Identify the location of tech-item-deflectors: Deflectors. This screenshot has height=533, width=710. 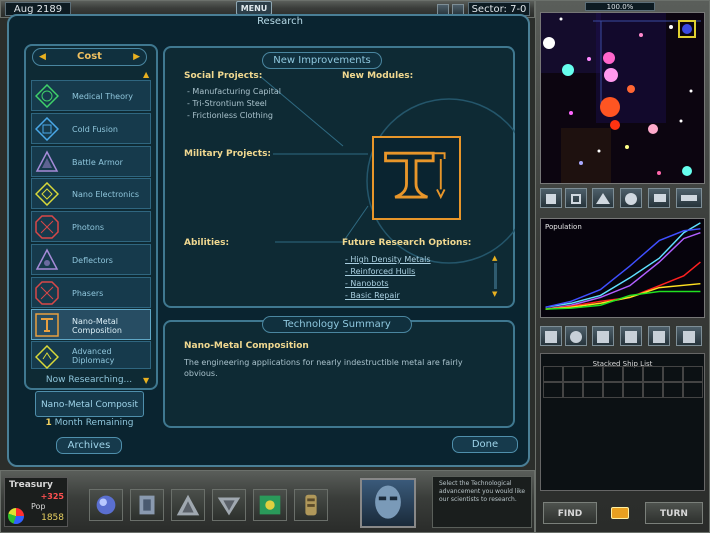
(91, 259).